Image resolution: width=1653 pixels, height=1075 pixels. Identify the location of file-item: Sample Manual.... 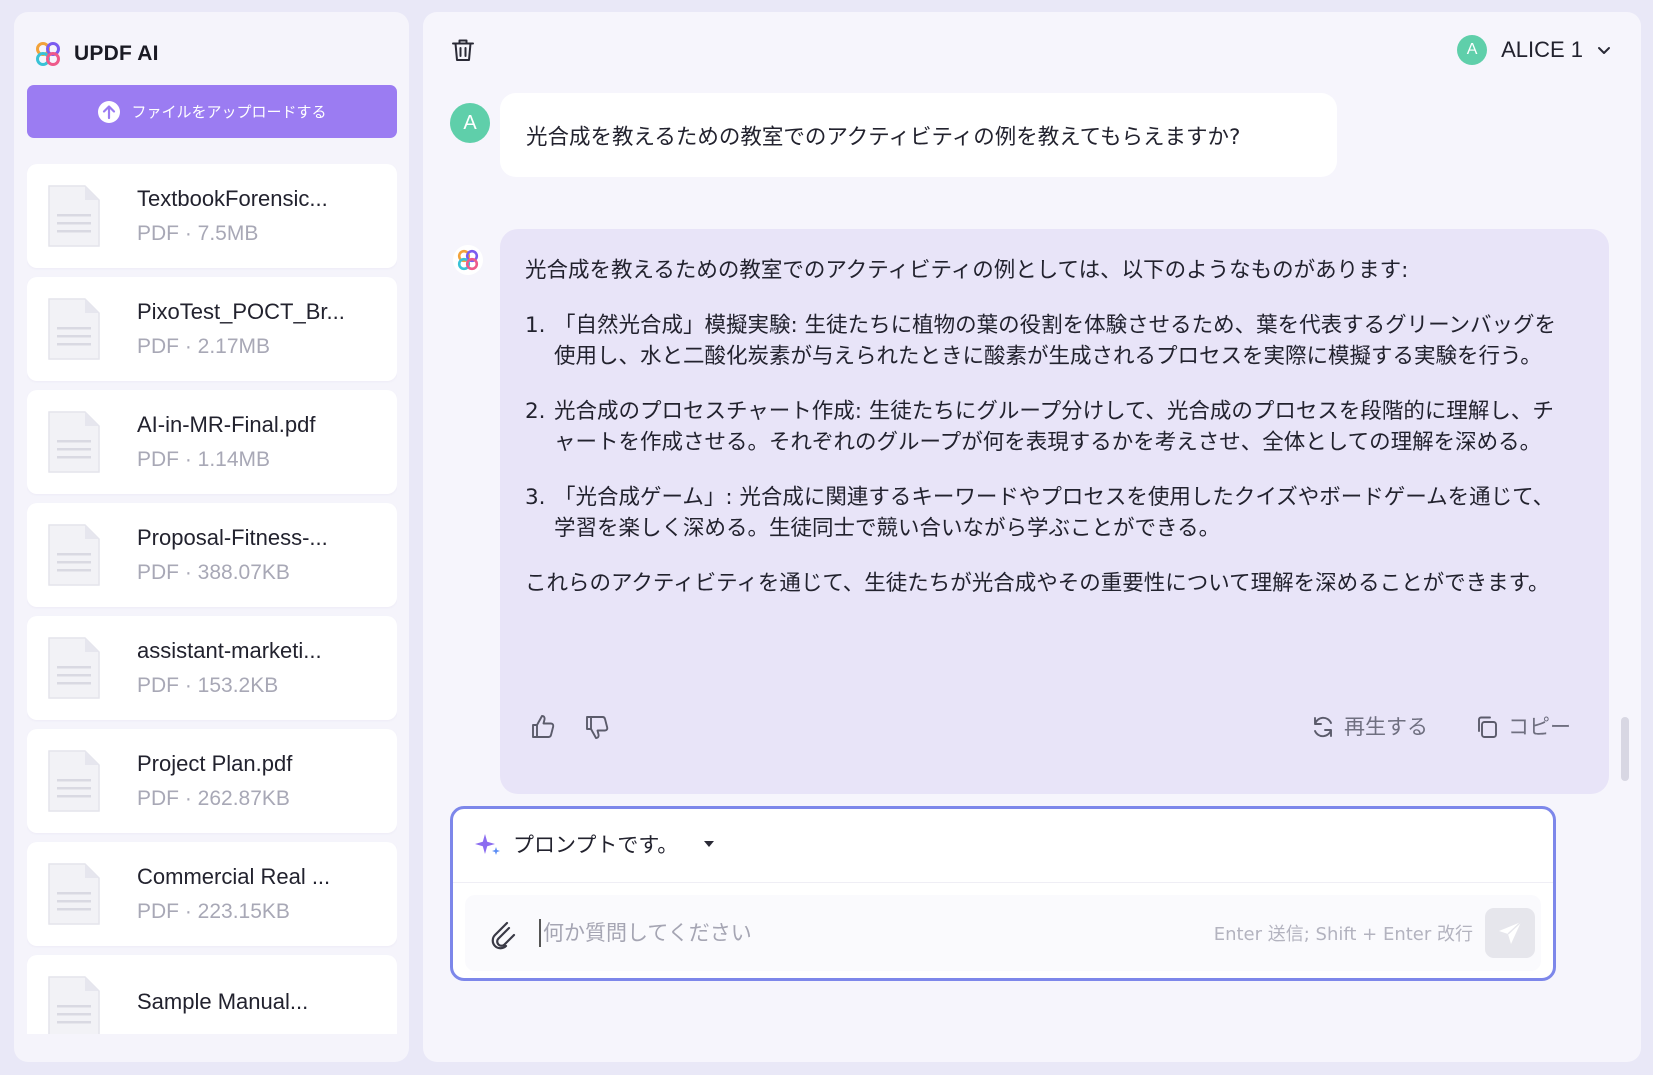
(212, 994).